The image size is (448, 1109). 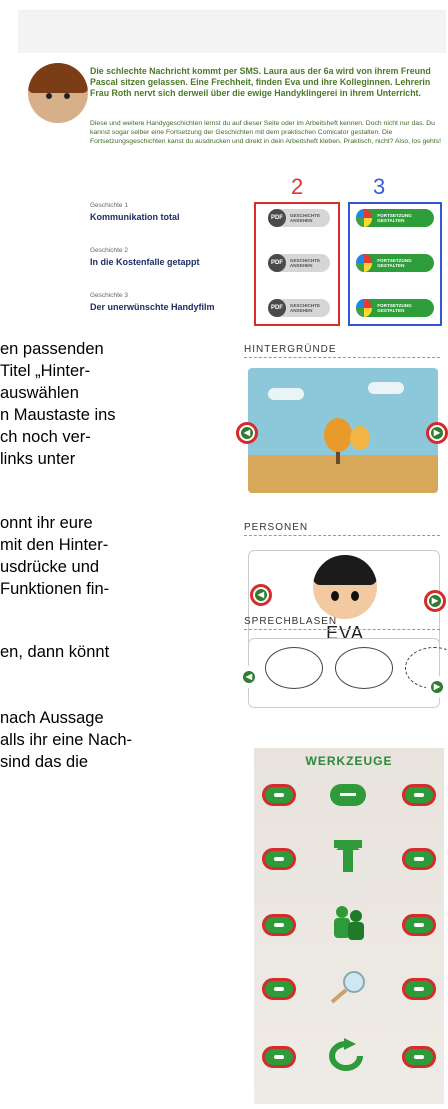 I want to click on tool-decrease-button, so click(x=279, y=795).